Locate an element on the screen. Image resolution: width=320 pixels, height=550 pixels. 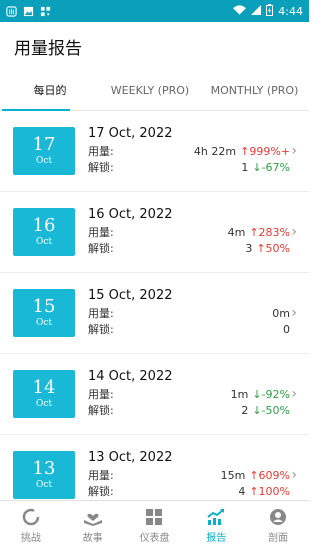
unlock-value-group: 3 ↑50% is located at coordinates (267, 249).